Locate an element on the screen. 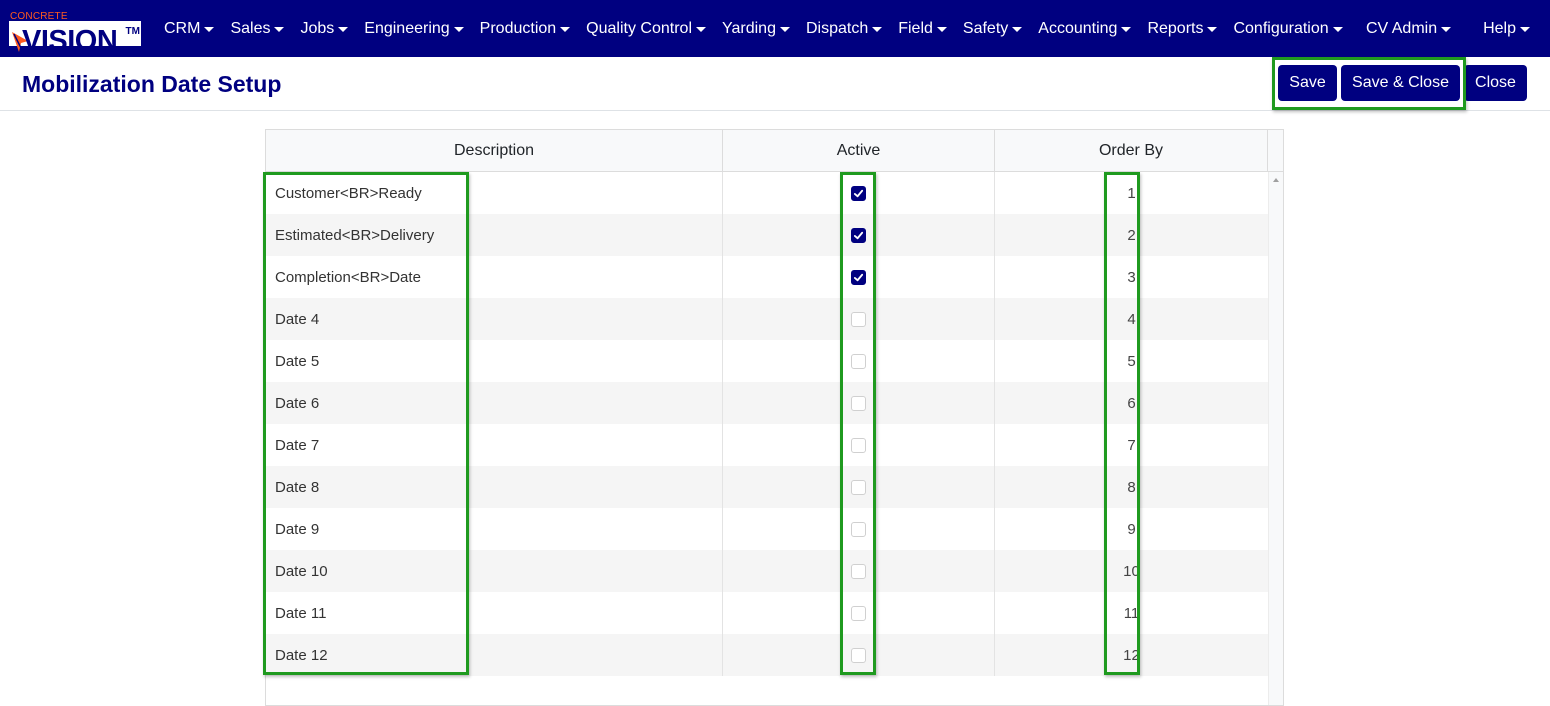  nav-menu-production: Production is located at coordinates (525, 29).